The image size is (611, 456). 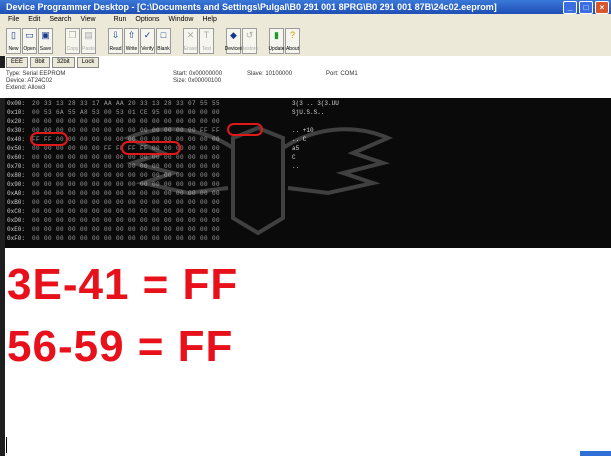 I want to click on device-extend: Extend: Allow3, so click(x=26, y=88).